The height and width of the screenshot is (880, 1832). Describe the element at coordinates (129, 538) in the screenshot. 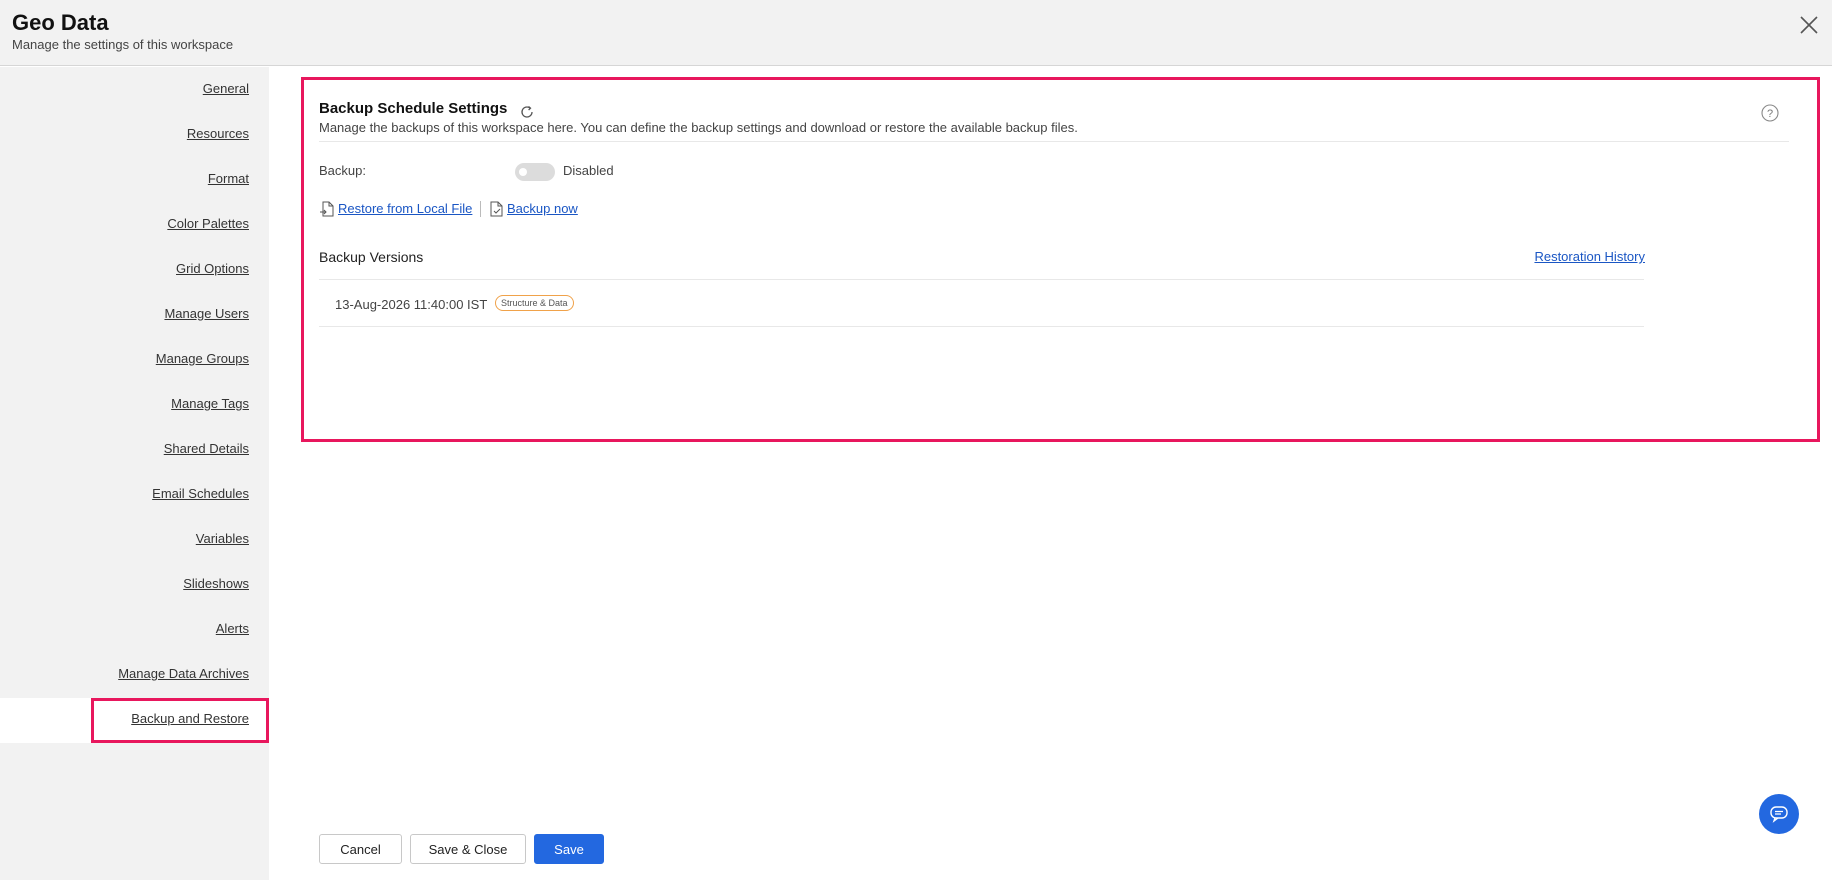

I see `sidebar-item-variables: Variables` at that location.